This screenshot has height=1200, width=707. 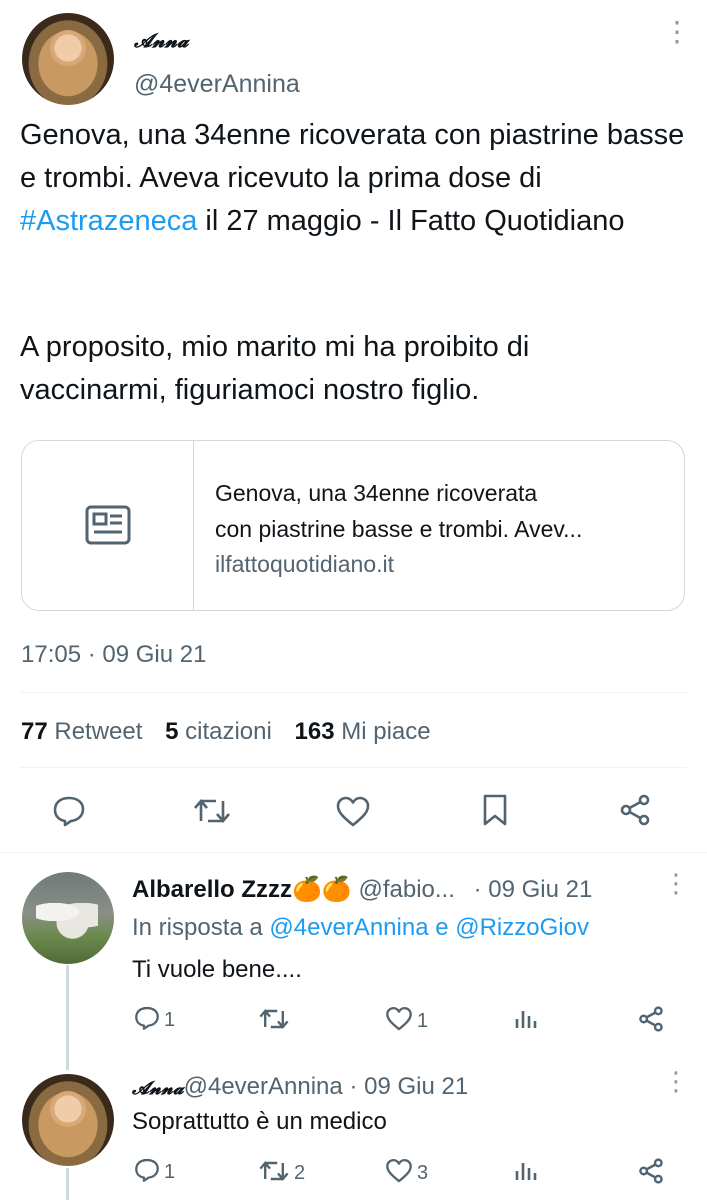 I want to click on handle: @4everAnnina, so click(x=217, y=84).